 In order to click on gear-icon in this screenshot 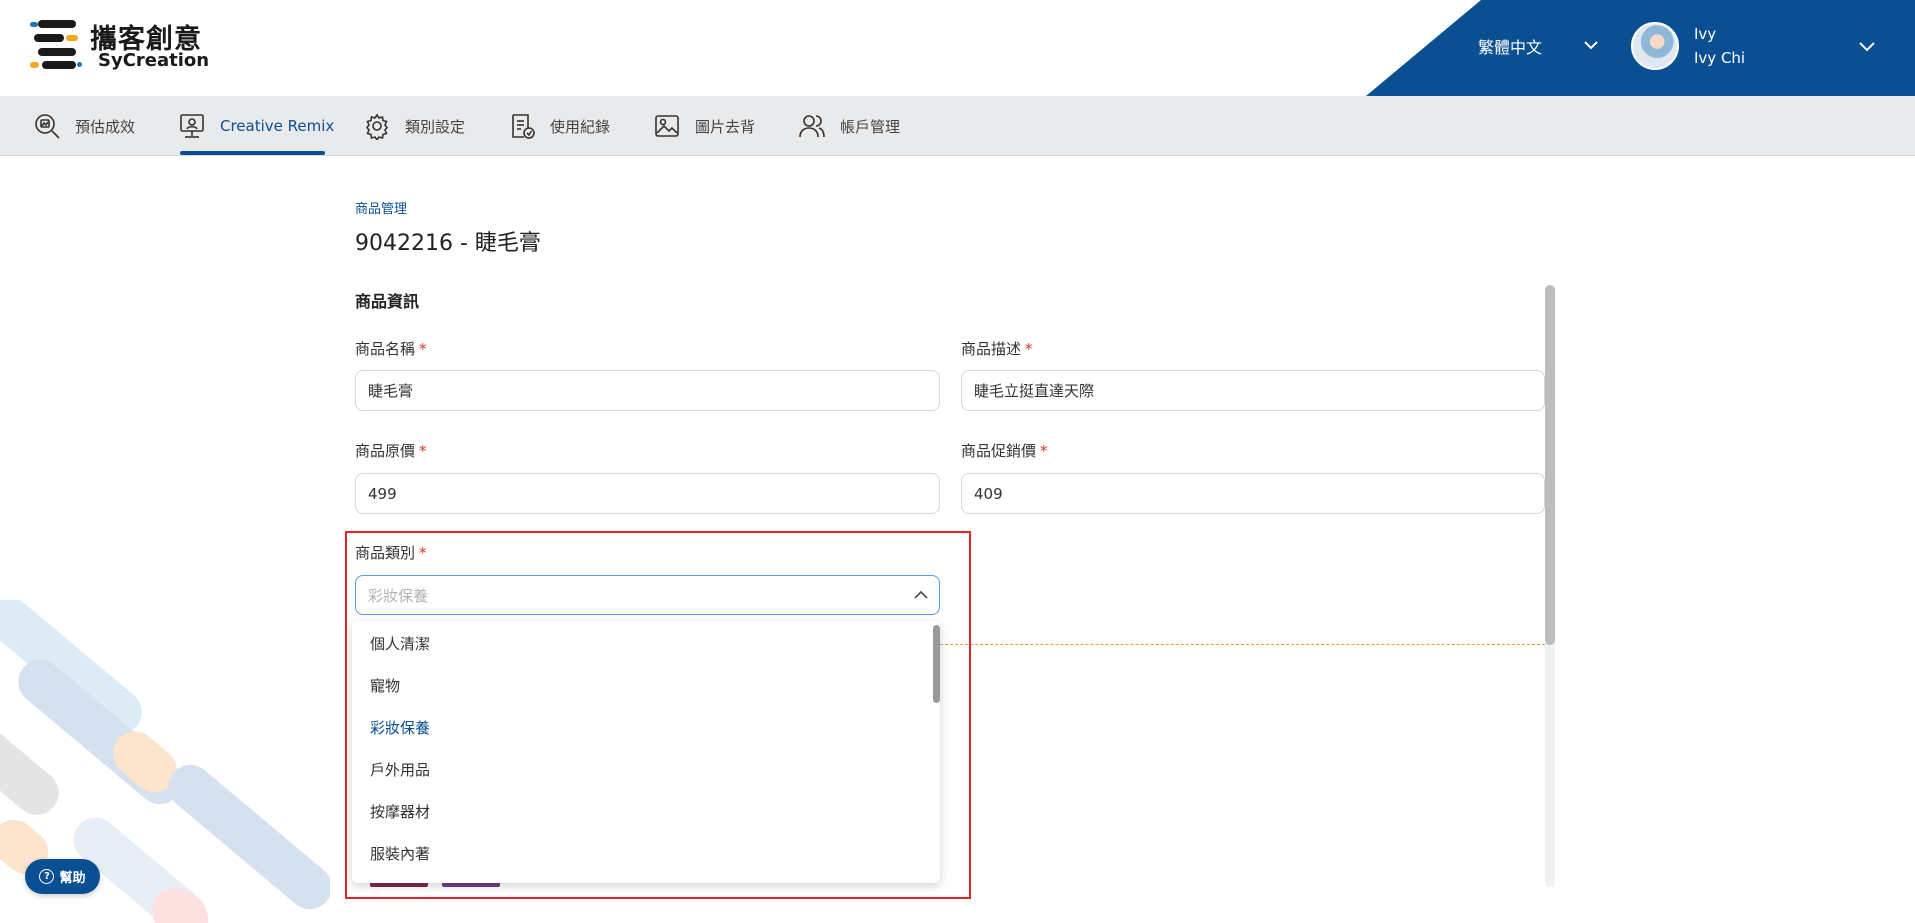, I will do `click(377, 126)`.